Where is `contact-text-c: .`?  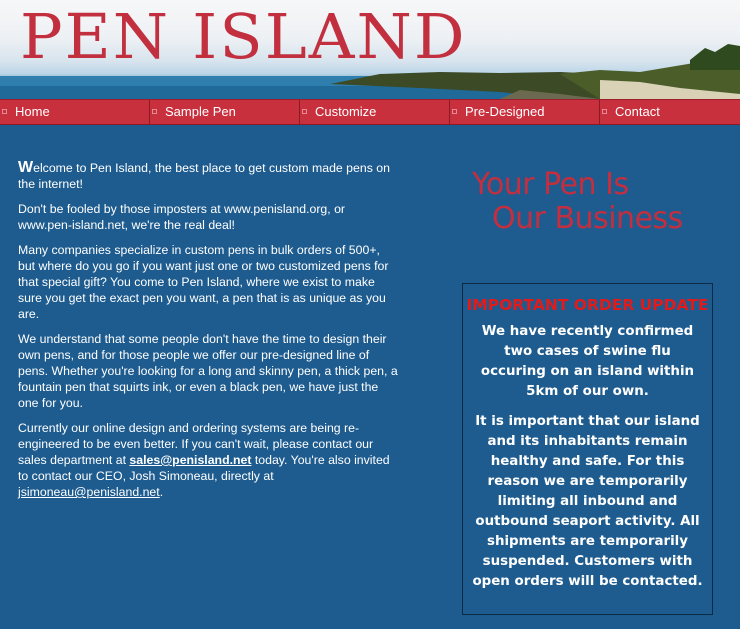
contact-text-c: . is located at coordinates (161, 492).